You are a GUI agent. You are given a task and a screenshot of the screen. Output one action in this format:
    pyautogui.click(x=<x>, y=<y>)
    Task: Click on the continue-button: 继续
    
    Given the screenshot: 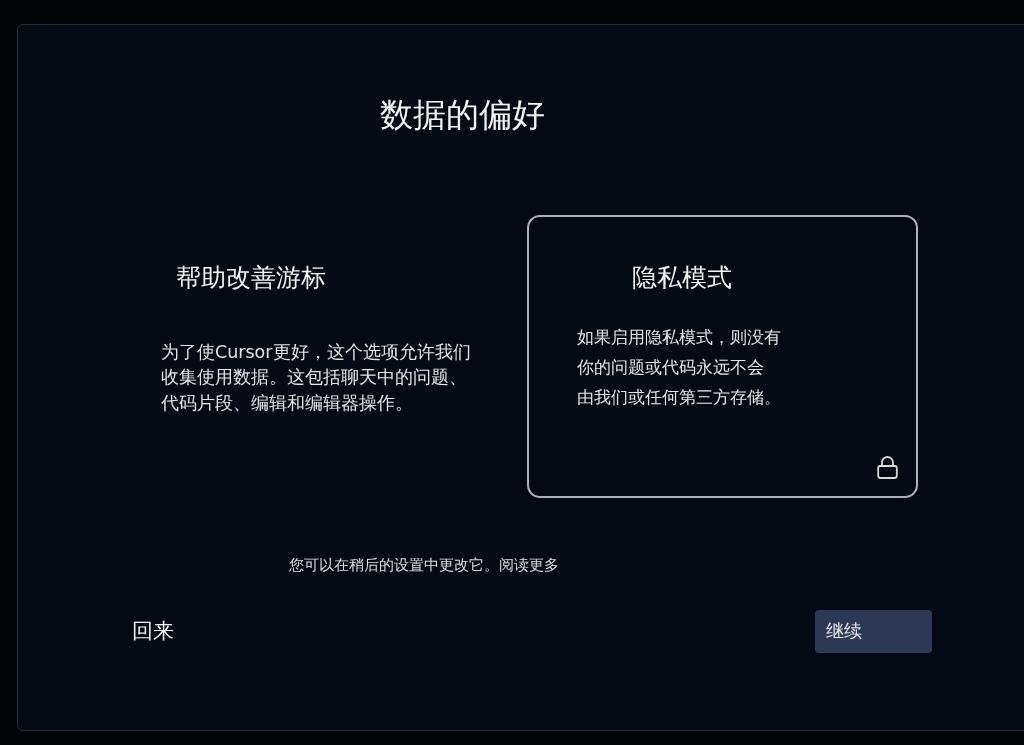 What is the action you would take?
    pyautogui.click(x=873, y=631)
    